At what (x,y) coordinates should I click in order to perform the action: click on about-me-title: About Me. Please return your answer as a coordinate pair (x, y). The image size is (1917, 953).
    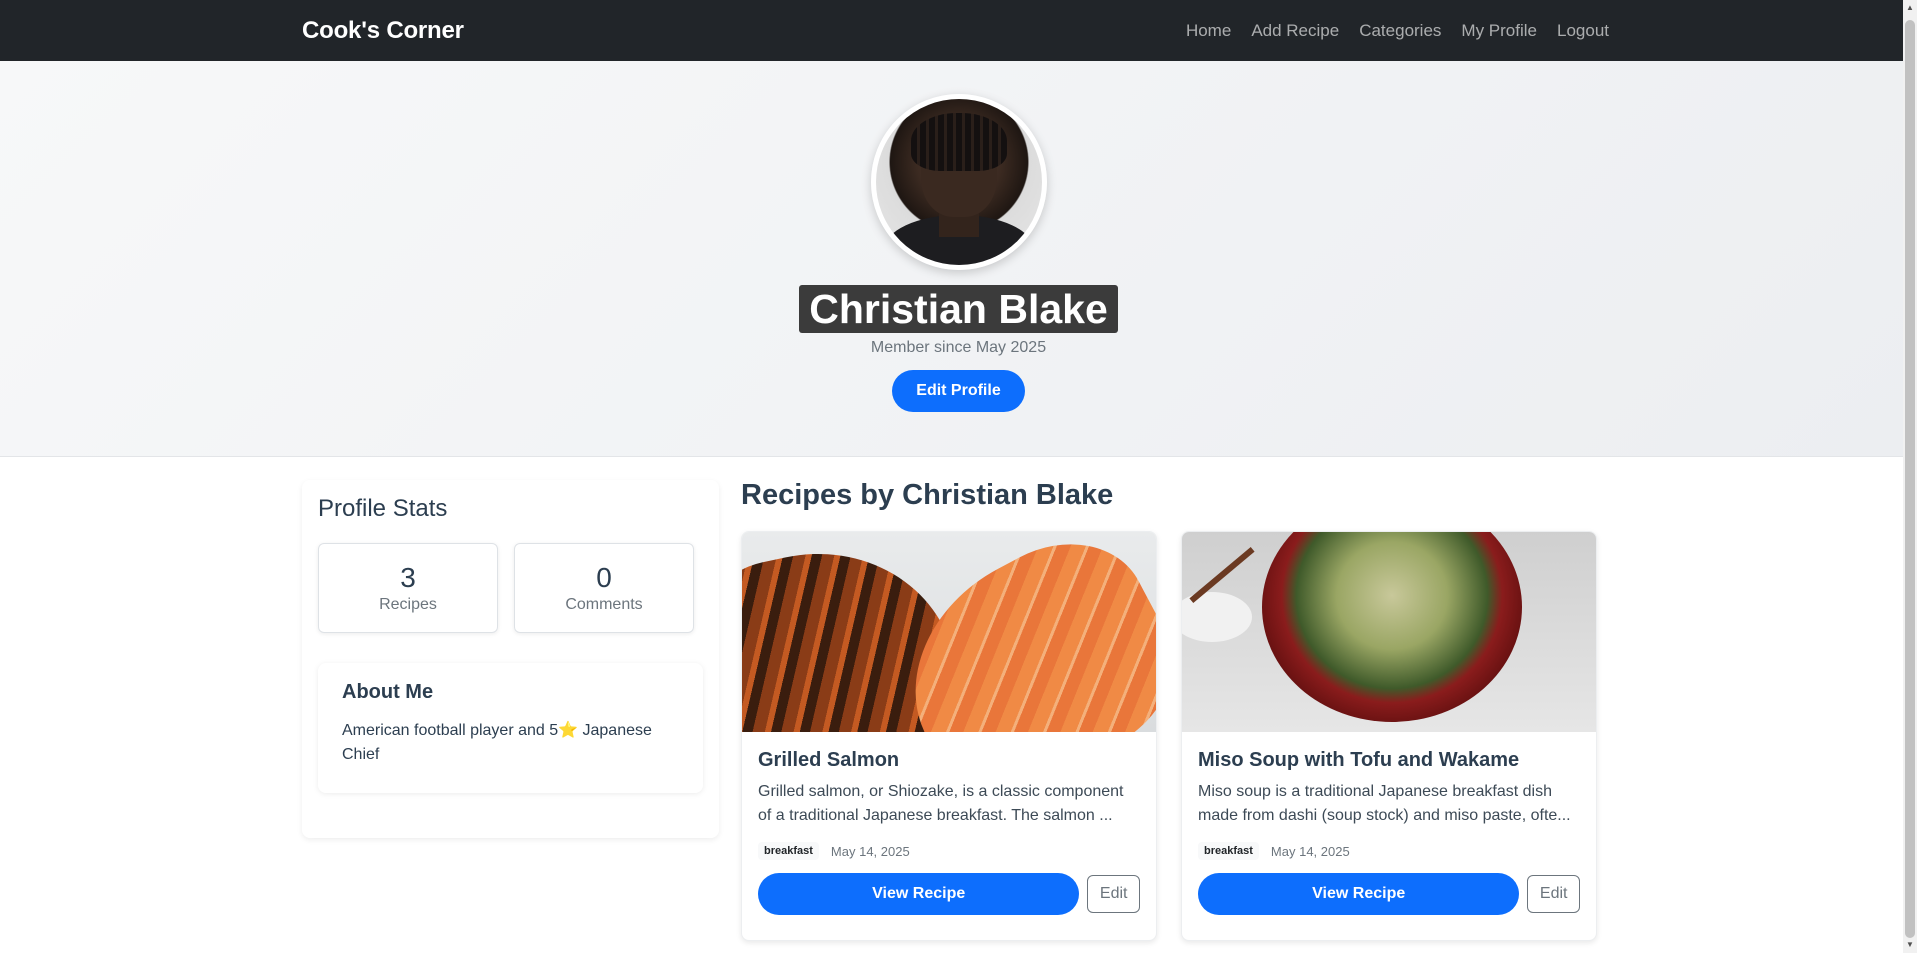
    Looking at the image, I should click on (388, 692).